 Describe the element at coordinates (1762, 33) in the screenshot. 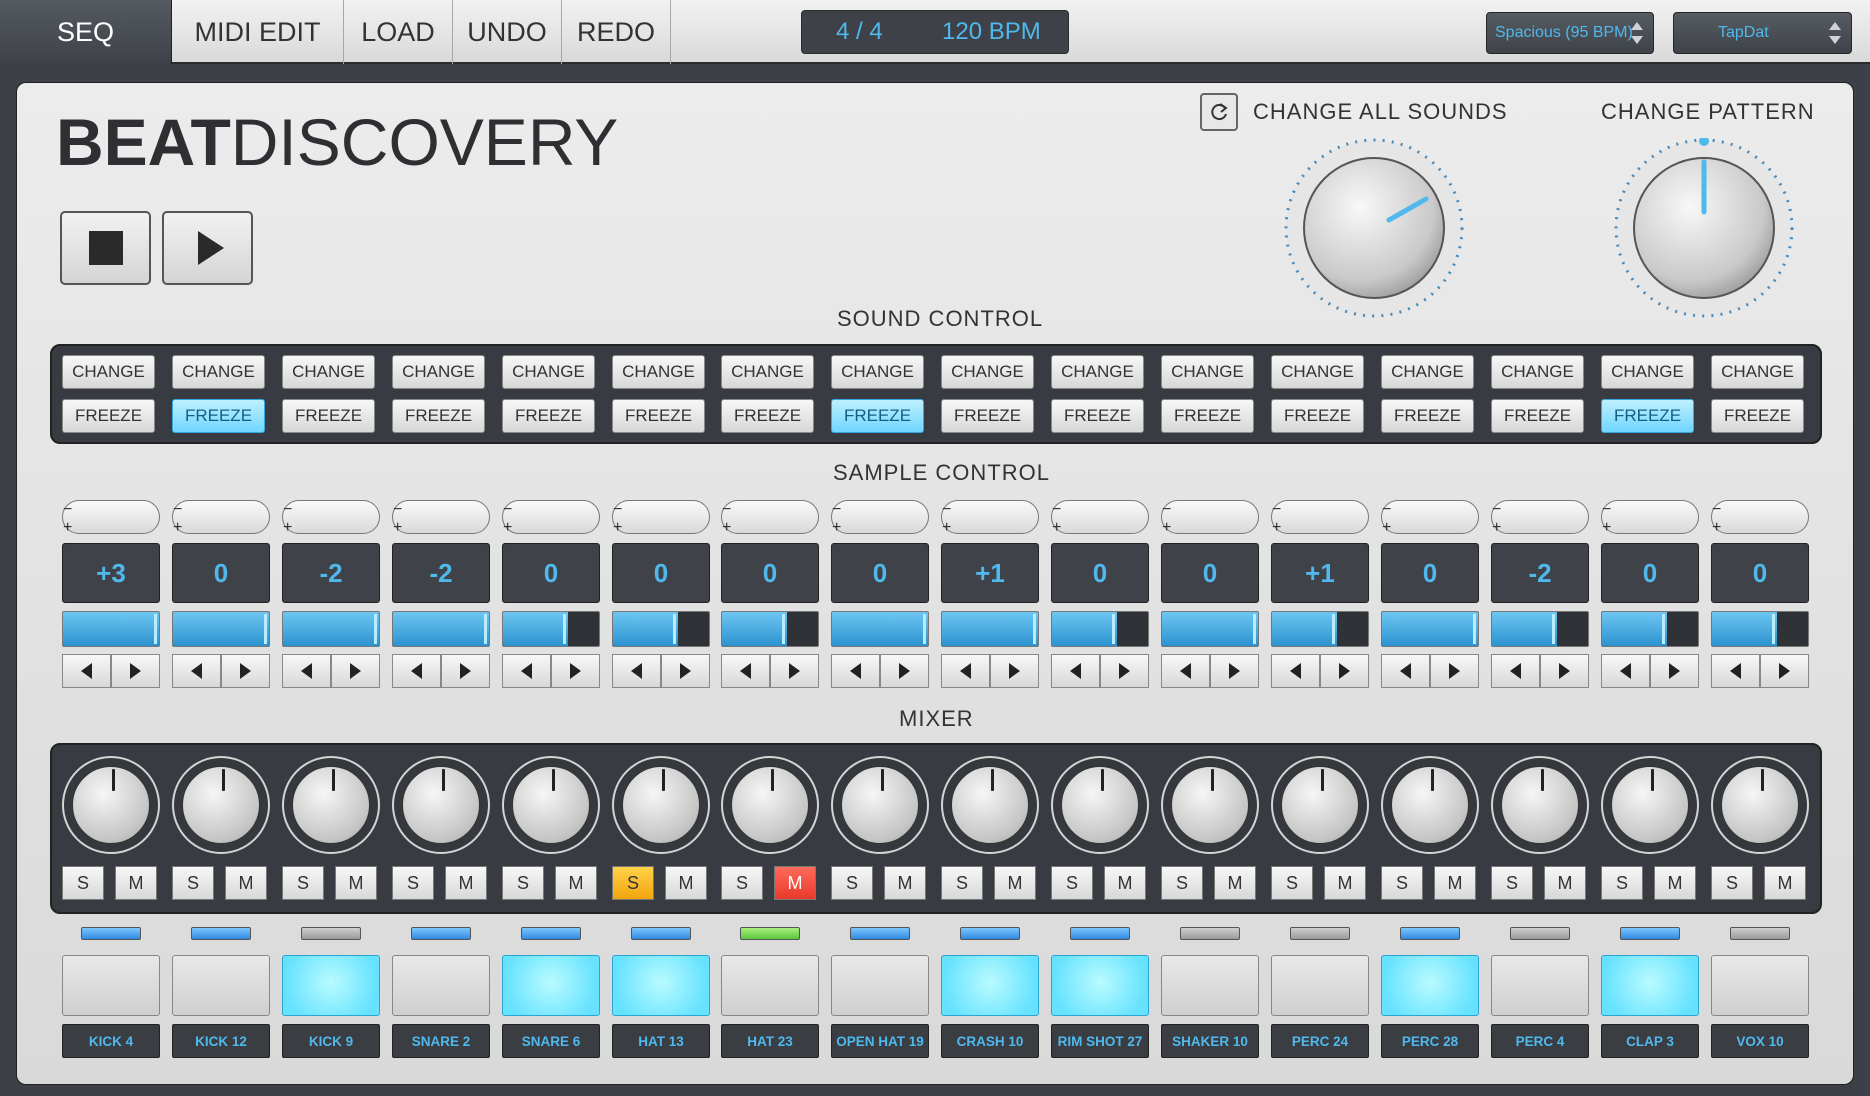

I see `kit-select: TapDat` at that location.